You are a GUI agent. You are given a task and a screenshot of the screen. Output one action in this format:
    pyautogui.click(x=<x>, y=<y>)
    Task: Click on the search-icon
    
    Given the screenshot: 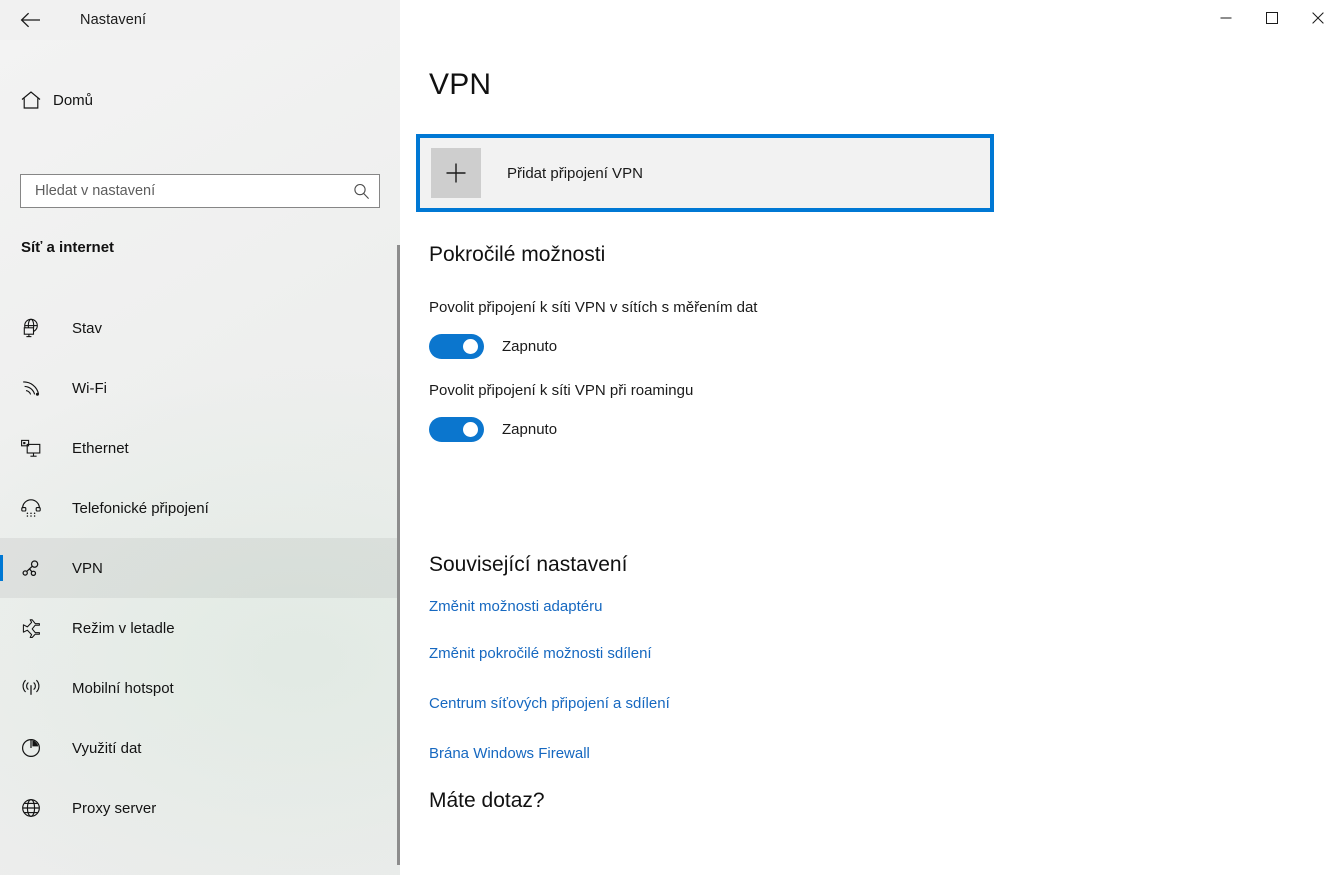 What is the action you would take?
    pyautogui.click(x=361, y=191)
    